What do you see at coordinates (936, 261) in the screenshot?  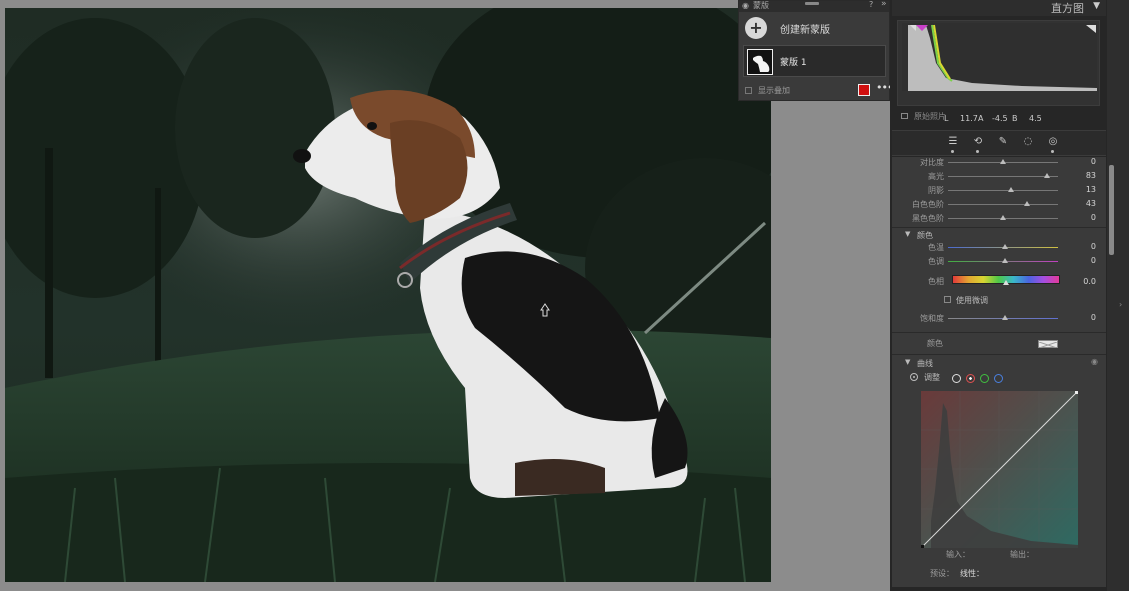 I see `tint-label: 色调` at bounding box center [936, 261].